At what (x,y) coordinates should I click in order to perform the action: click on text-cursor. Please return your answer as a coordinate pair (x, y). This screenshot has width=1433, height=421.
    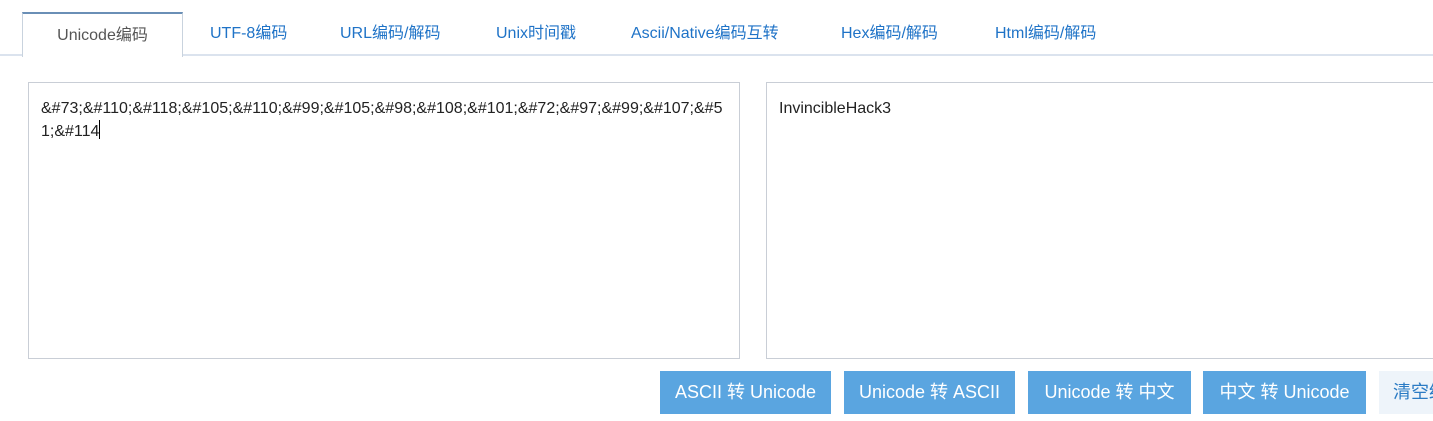
    Looking at the image, I should click on (100, 129).